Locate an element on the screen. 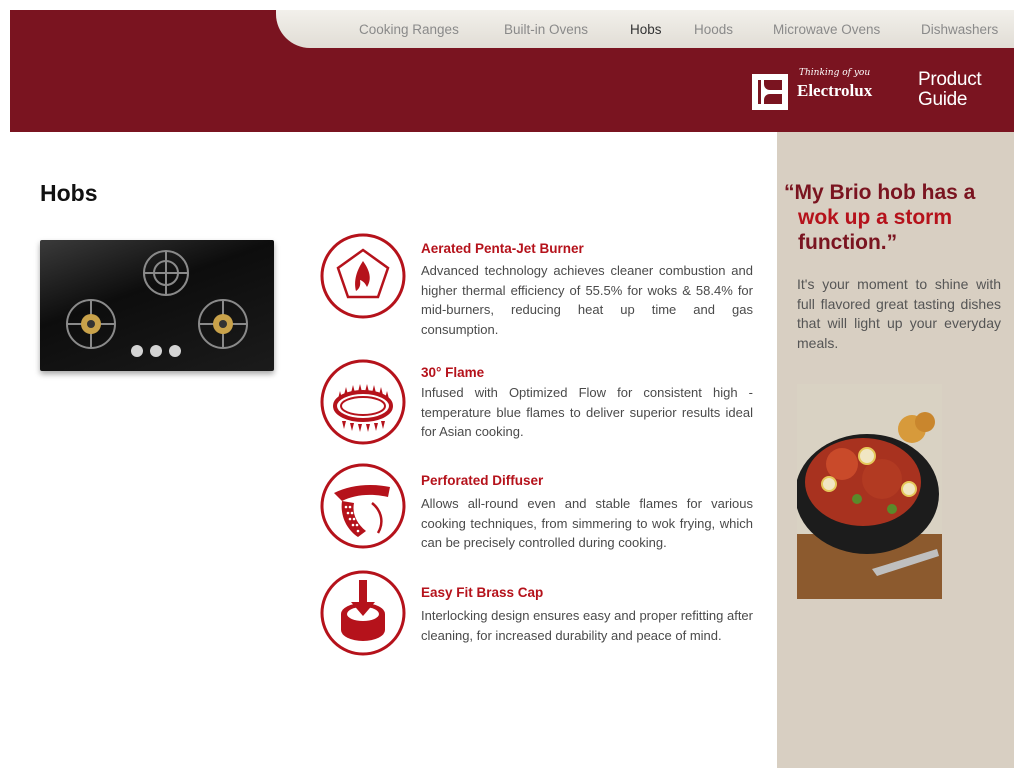 Image resolution: width=1024 pixels, height=768 pixels. nav-hobs: Hobs is located at coordinates (646, 29).